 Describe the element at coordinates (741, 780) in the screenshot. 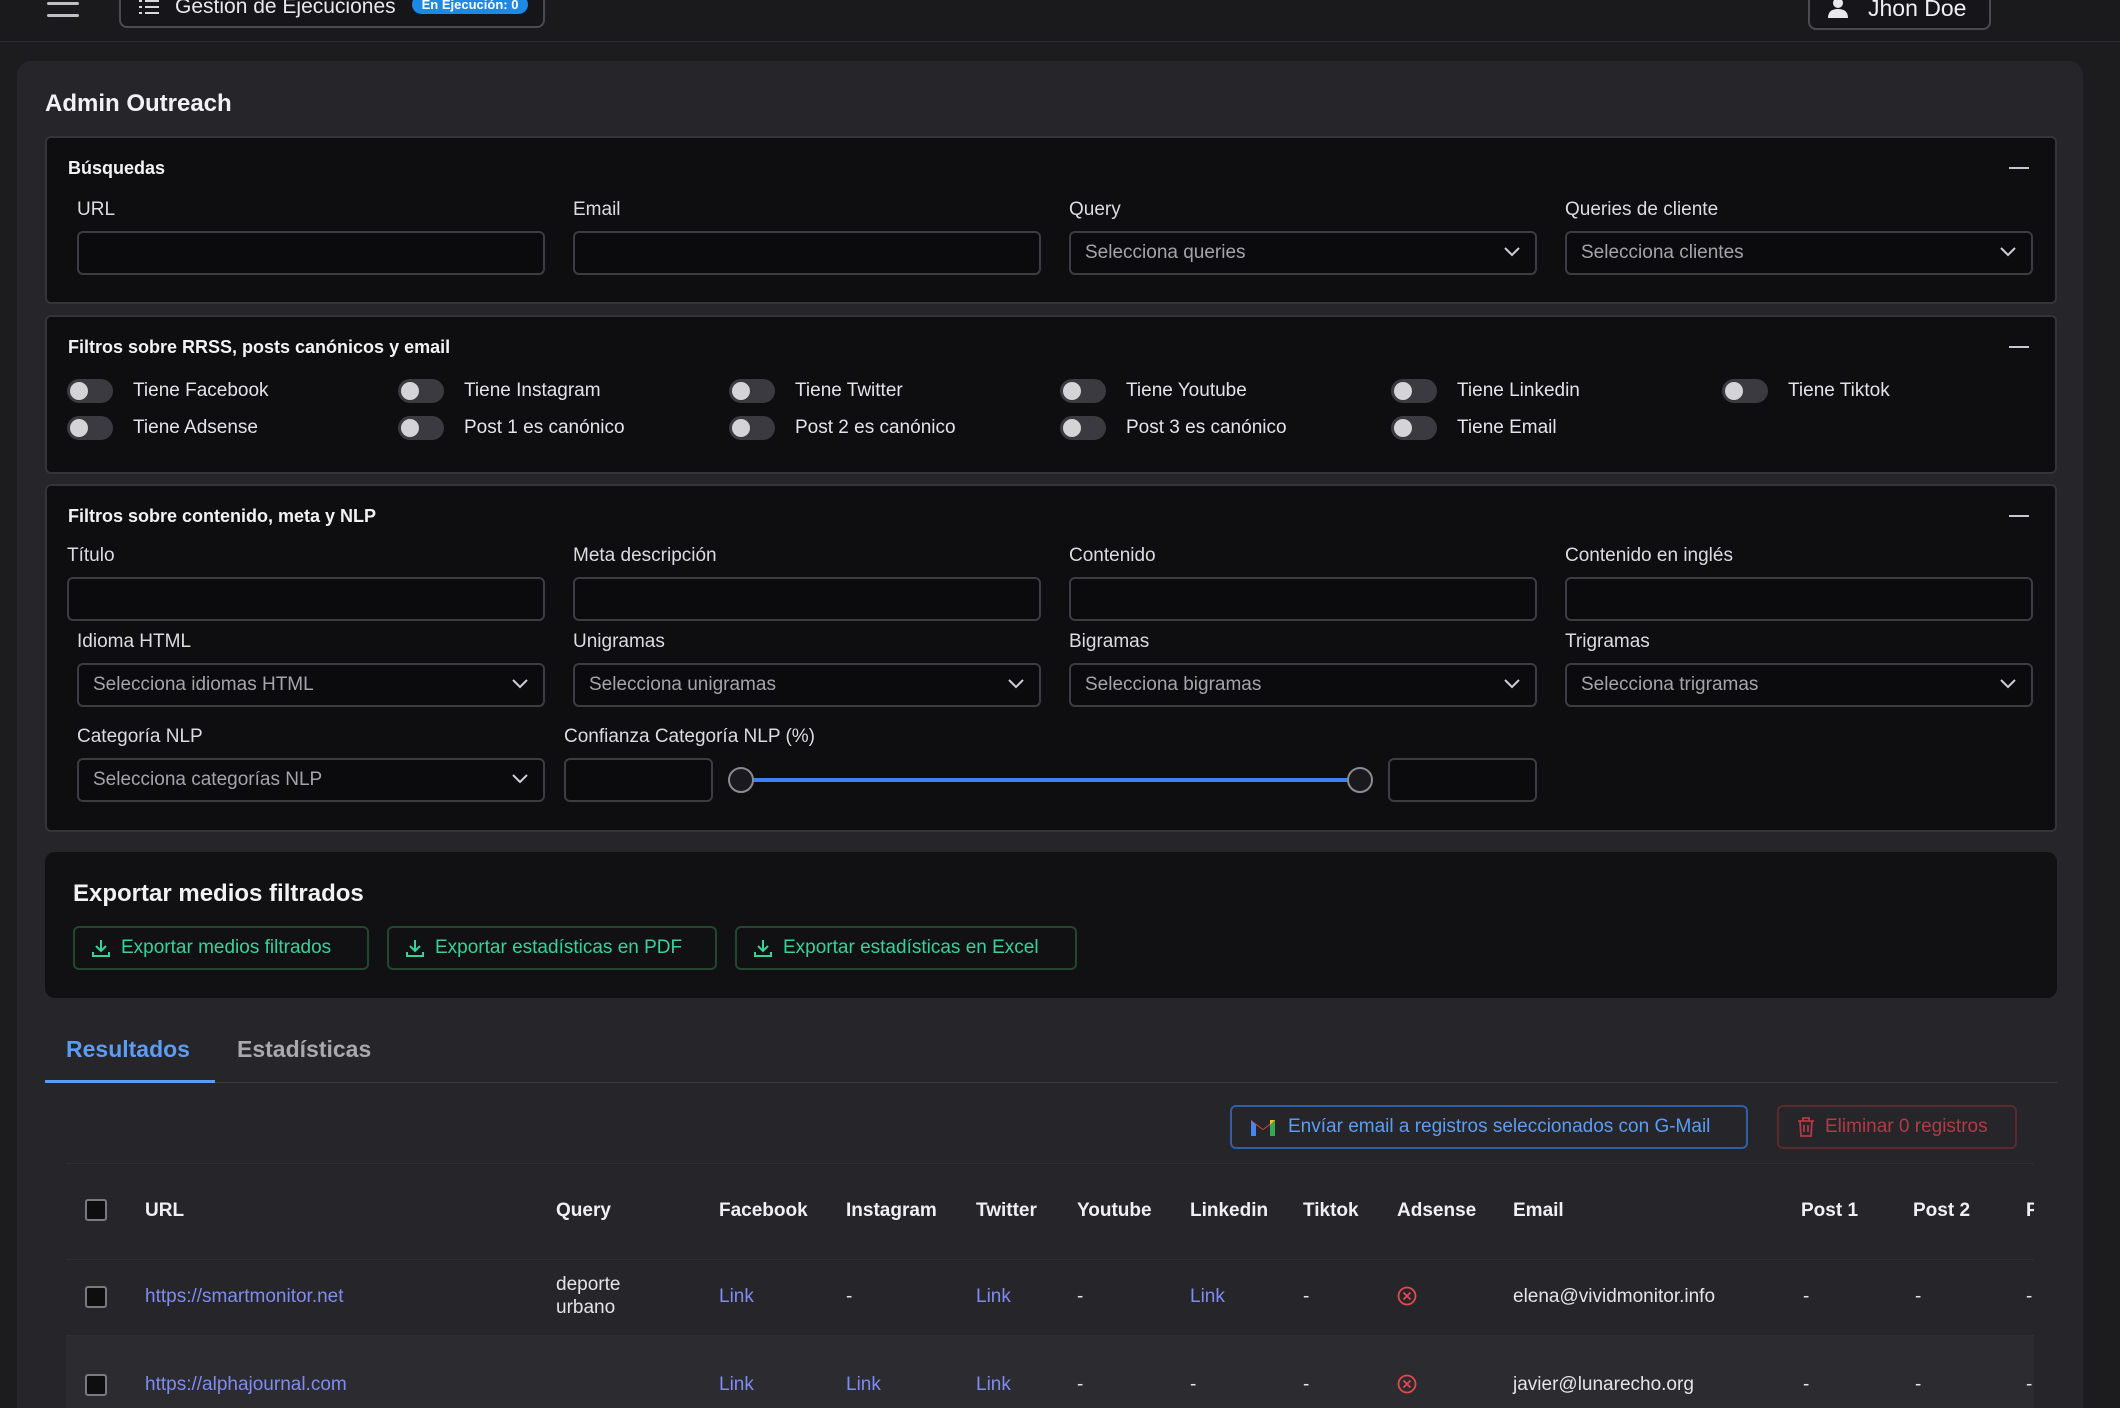

I see `confianza-slider-min-handle` at that location.